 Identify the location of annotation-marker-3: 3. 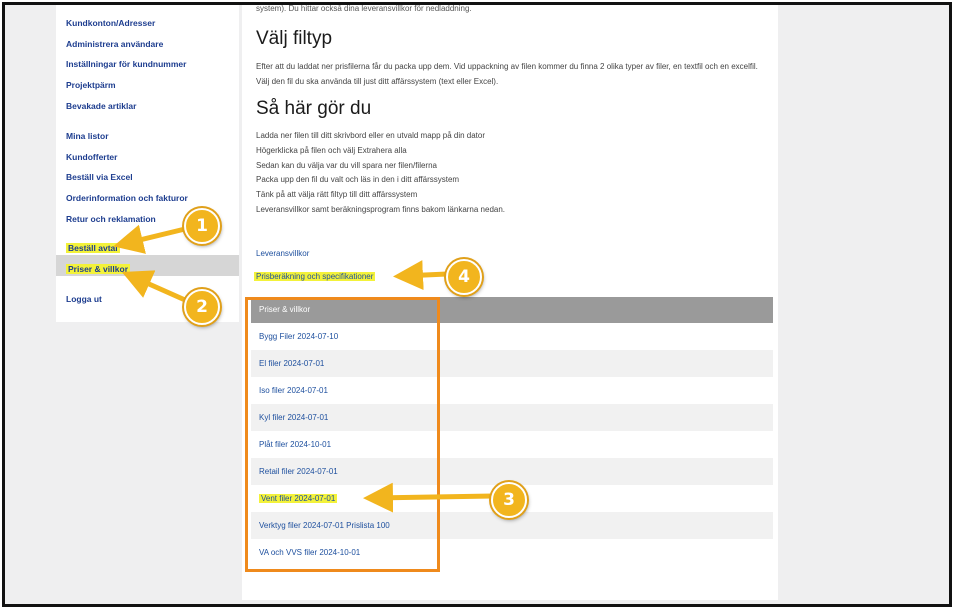
(509, 500).